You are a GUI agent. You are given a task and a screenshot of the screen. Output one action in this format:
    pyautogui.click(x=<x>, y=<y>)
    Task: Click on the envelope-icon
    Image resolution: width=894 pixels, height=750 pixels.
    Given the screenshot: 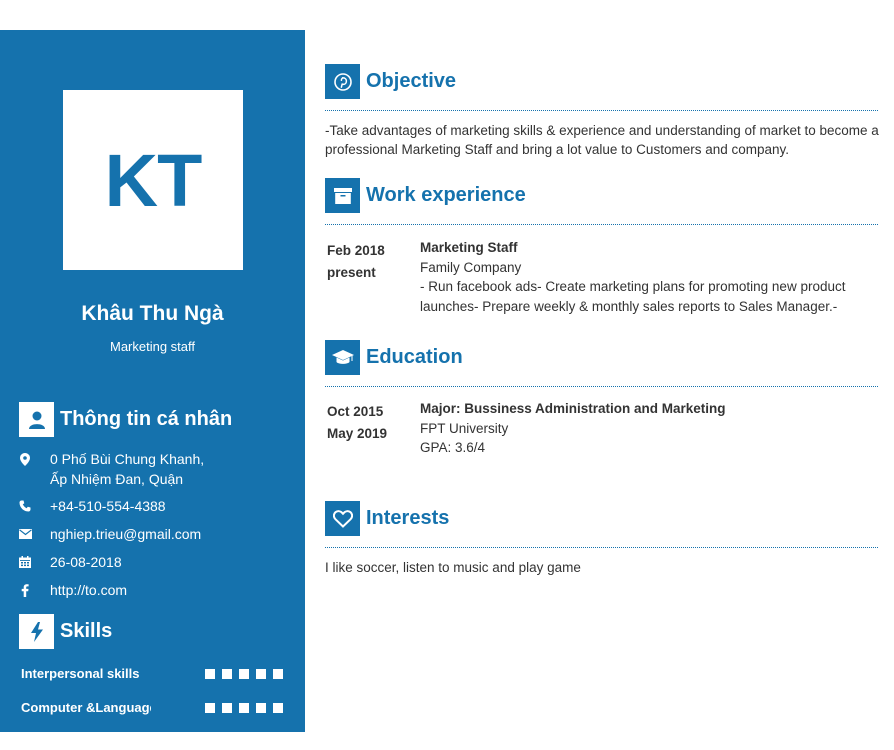 What is the action you would take?
    pyautogui.click(x=25, y=534)
    